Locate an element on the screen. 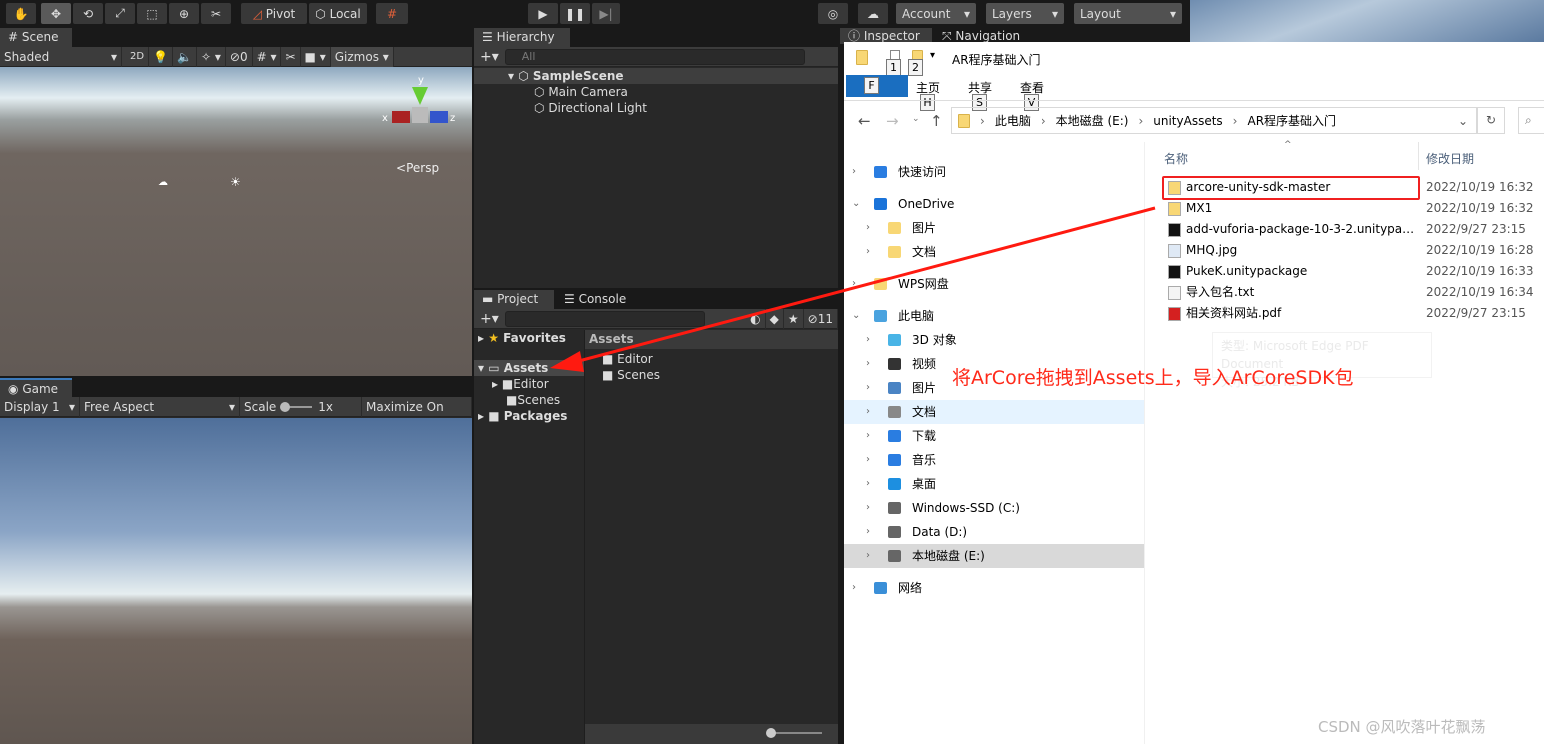 Image resolution: width=1544 pixels, height=744 pixels. annotation-text: 将ArCore拖拽到Assets上，导入ArCoreSDK包 is located at coordinates (1153, 378).